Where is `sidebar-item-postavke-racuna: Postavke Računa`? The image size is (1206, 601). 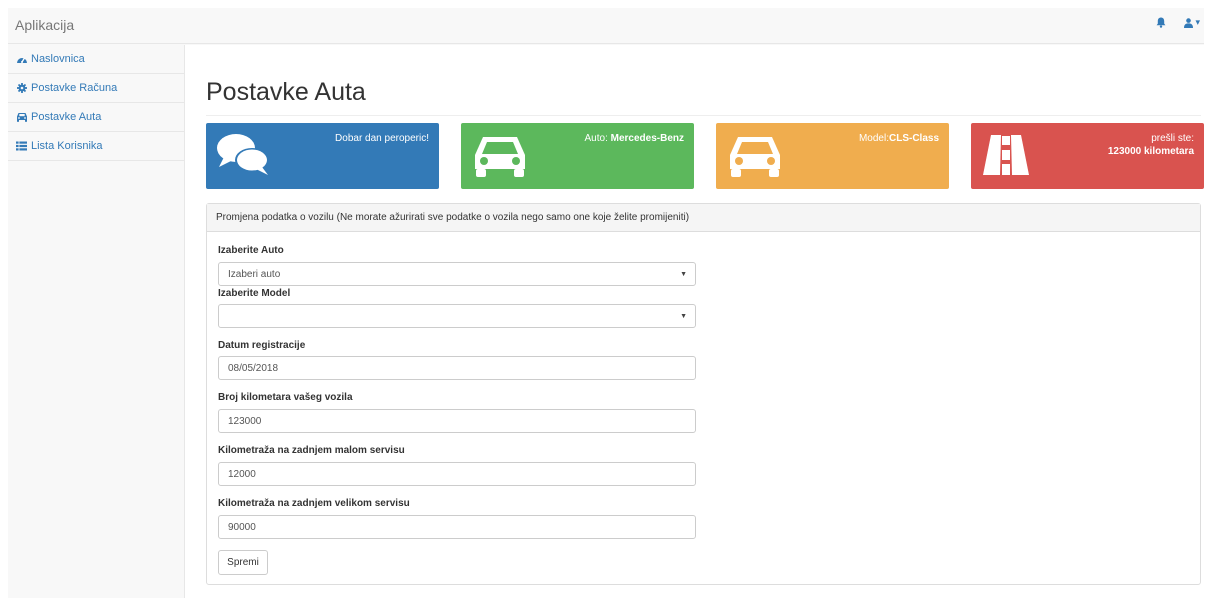
sidebar-item-postavke-racuna: Postavke Računa is located at coordinates (96, 88).